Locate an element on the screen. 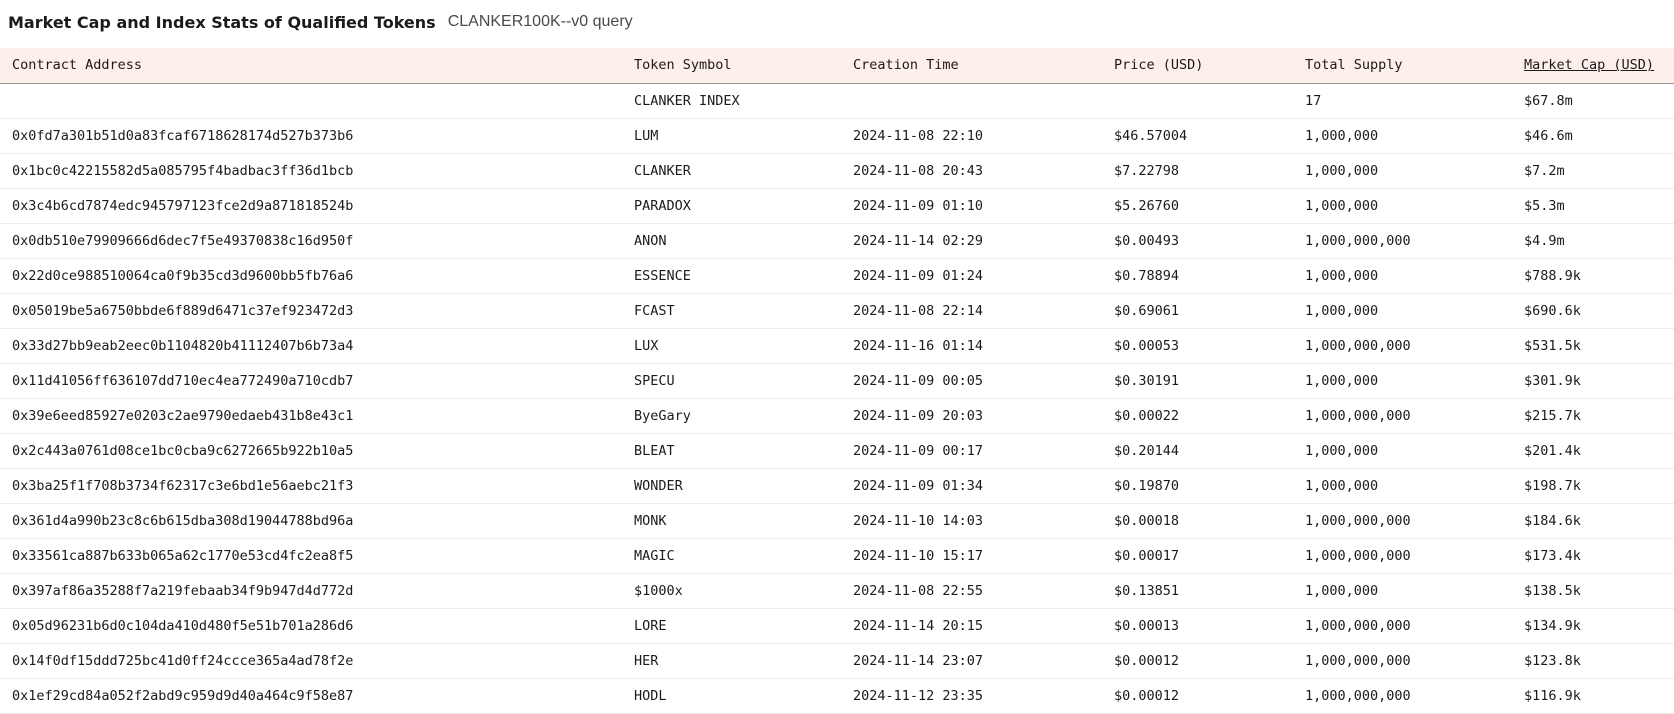  creation-time-cell: 2024-11-08 22:14 is located at coordinates (918, 310).